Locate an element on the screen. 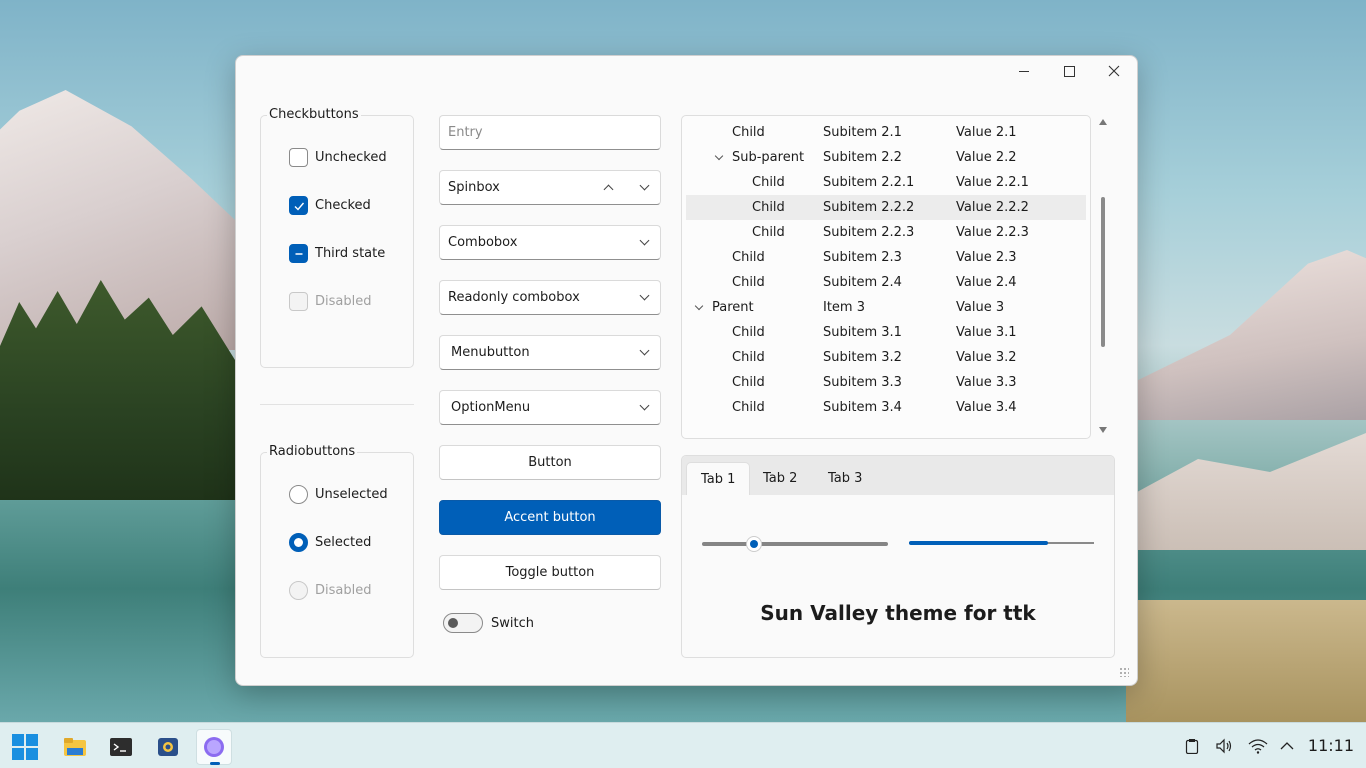 The image size is (1366, 768). checkmark-icon is located at coordinates (299, 206).